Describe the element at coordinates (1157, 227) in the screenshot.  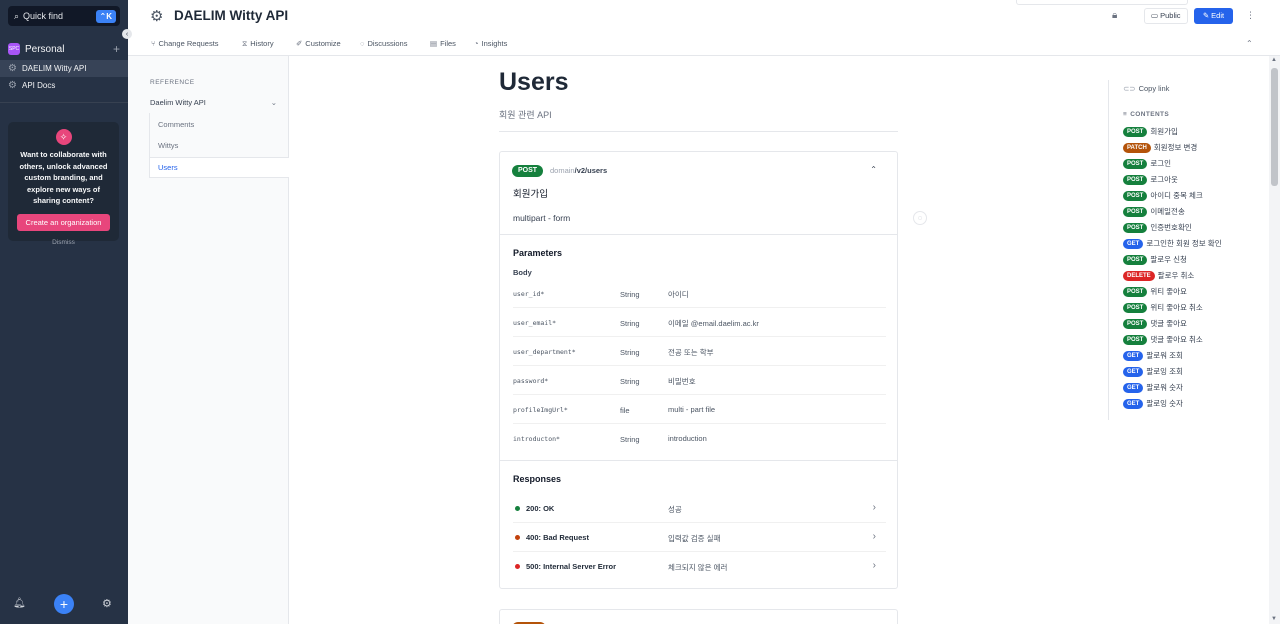
I see `toc-item: POST 인증번호확인` at that location.